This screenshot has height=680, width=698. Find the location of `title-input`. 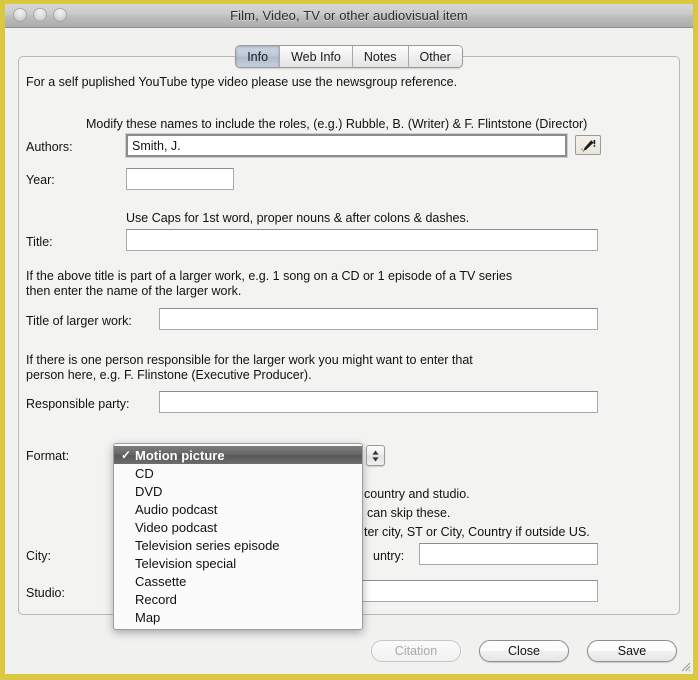

title-input is located at coordinates (362, 240).